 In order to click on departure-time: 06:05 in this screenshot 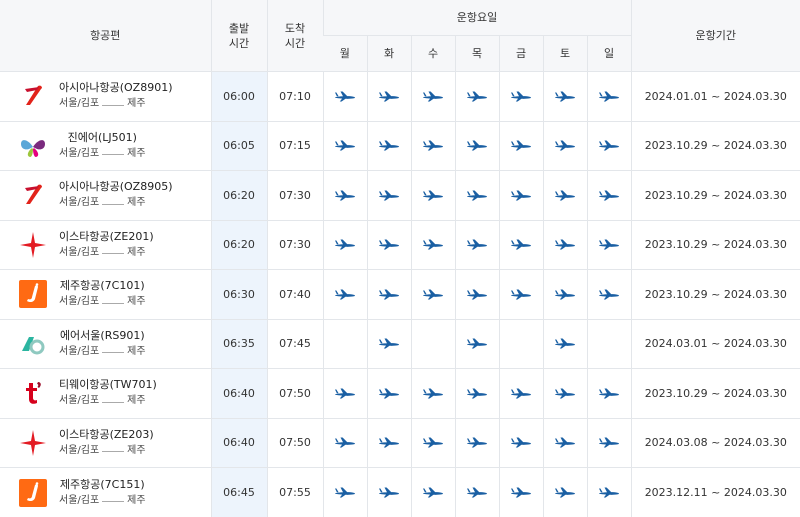, I will do `click(238, 146)`.